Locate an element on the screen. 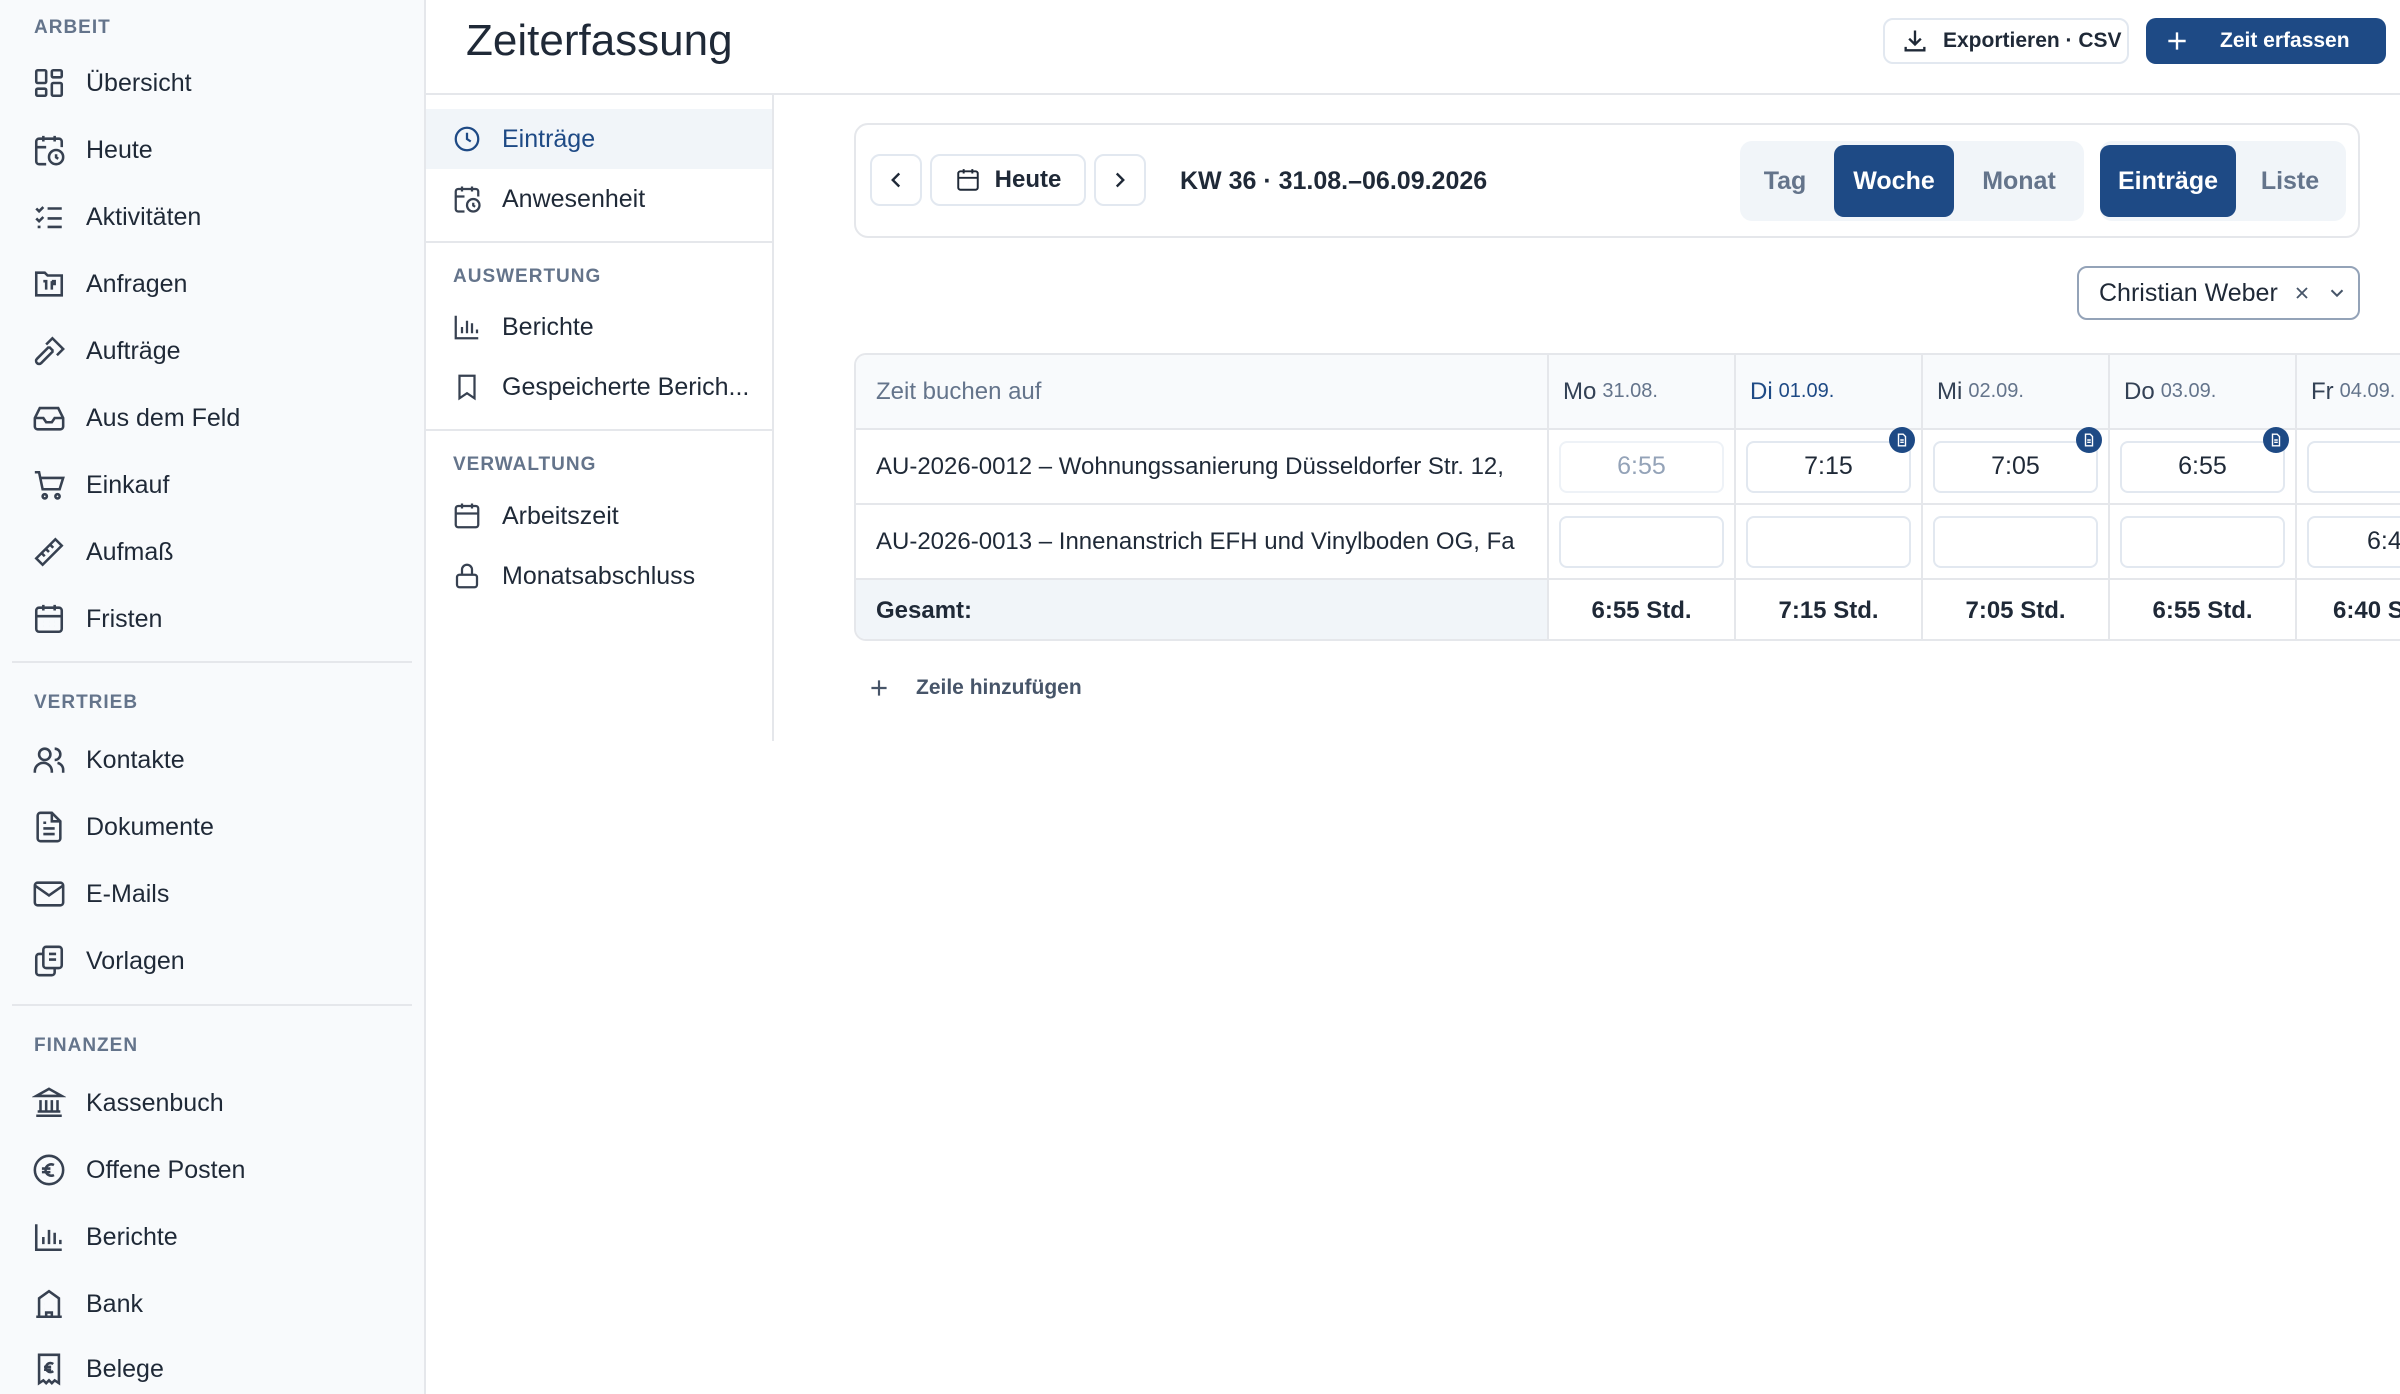 This screenshot has width=2400, height=1394. employee-select: Christian Weber is located at coordinates (2218, 293).